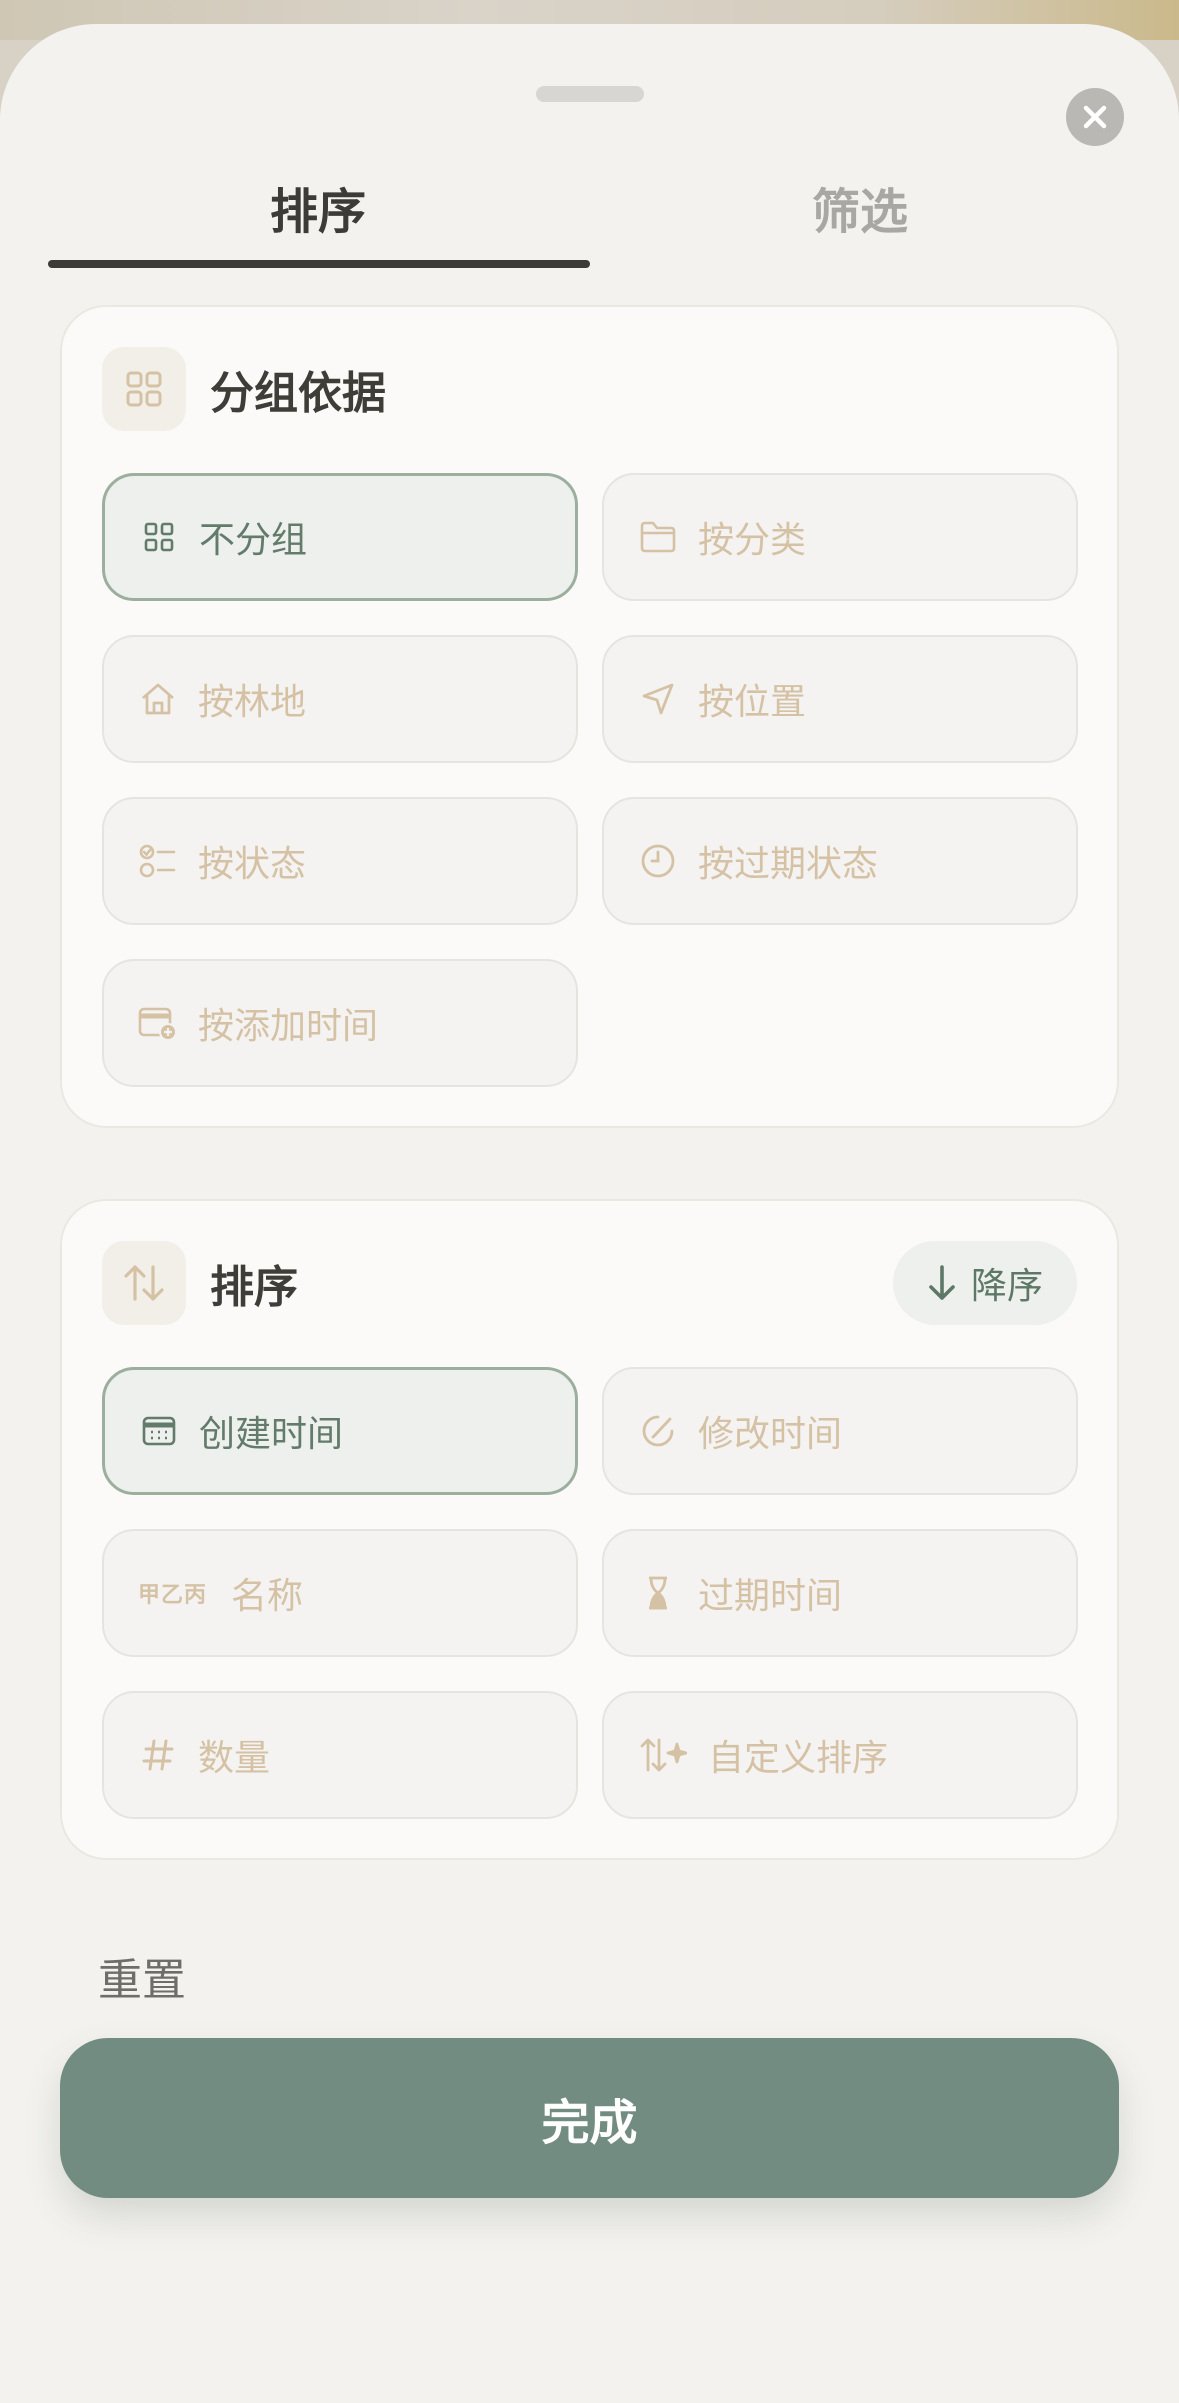  I want to click on clock-icon, so click(658, 861).